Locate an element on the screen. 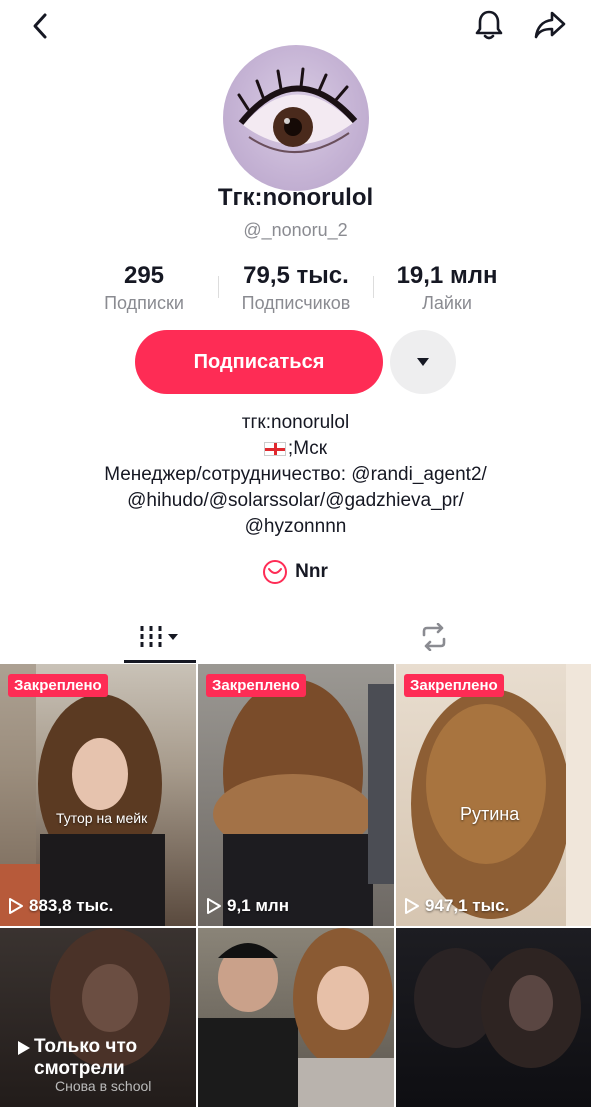 The image size is (591, 1107). video-thumbnail: Закреплено Тутор на мейк 883,8 тыс. is located at coordinates (98, 795).